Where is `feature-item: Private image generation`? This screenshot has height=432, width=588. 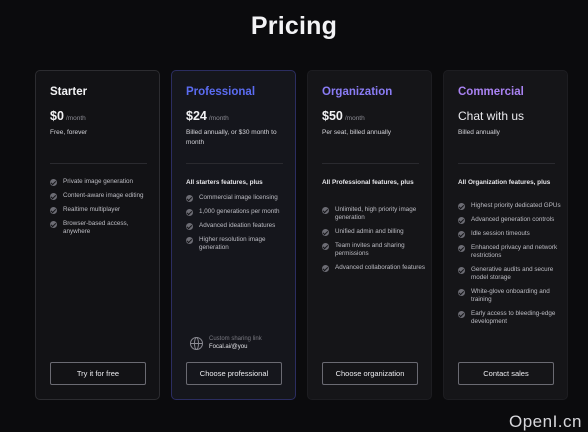
feature-item: Private image generation is located at coordinates (103, 182).